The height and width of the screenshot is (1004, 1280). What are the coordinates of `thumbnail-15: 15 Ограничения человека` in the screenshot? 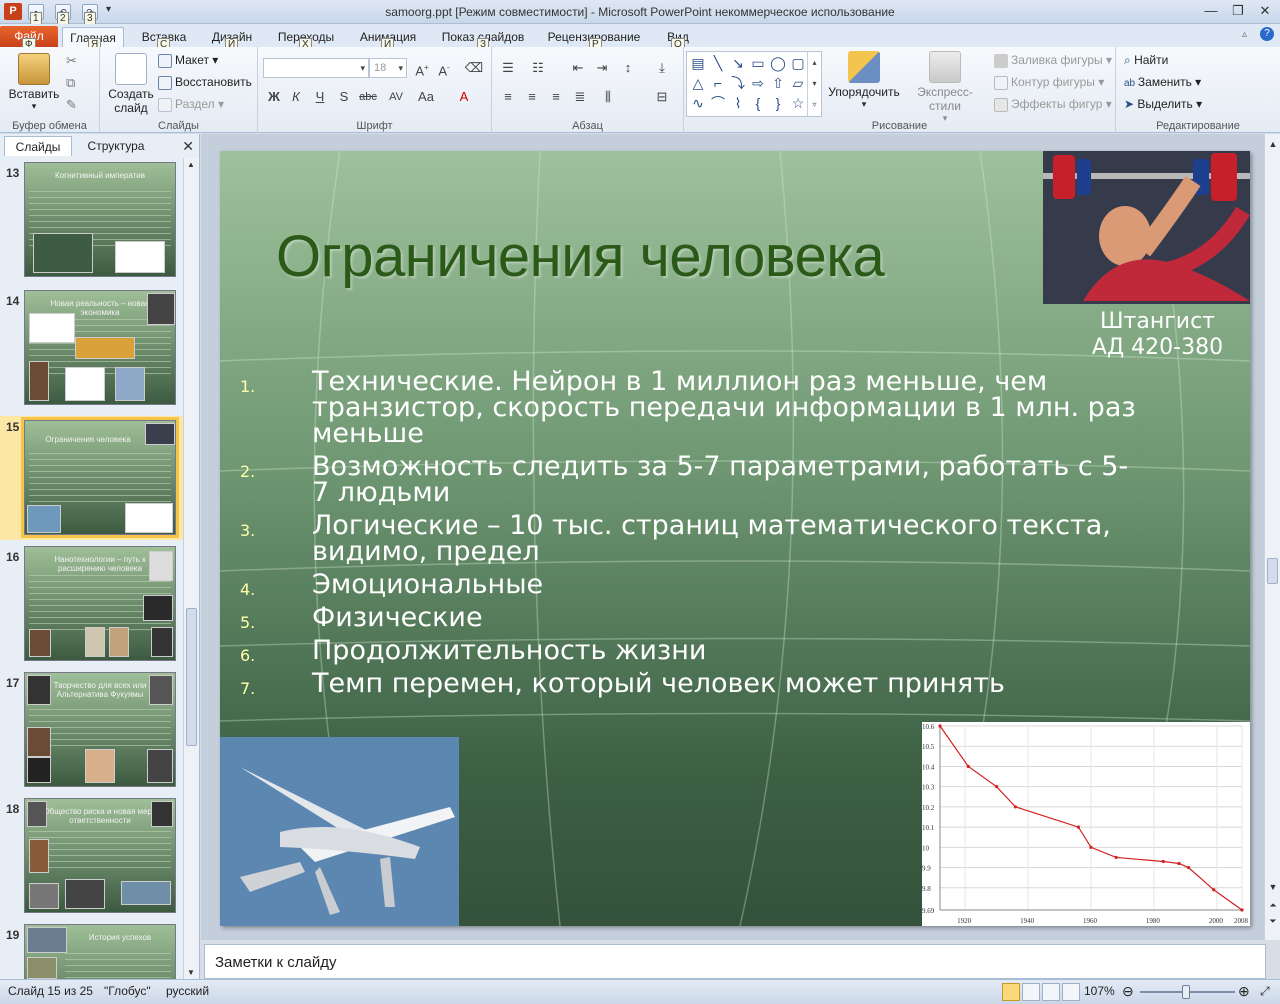 It's located at (92, 478).